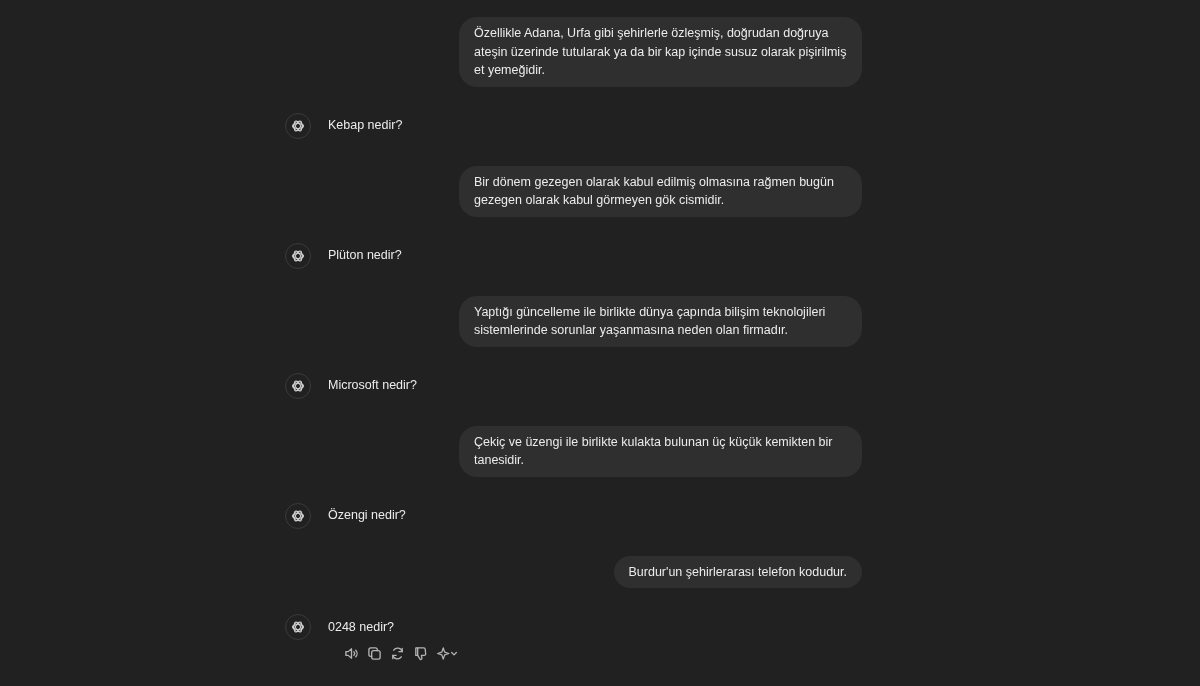 The image size is (1200, 686). What do you see at coordinates (367, 515) in the screenshot?
I see `message-text: Özengi nedir?` at bounding box center [367, 515].